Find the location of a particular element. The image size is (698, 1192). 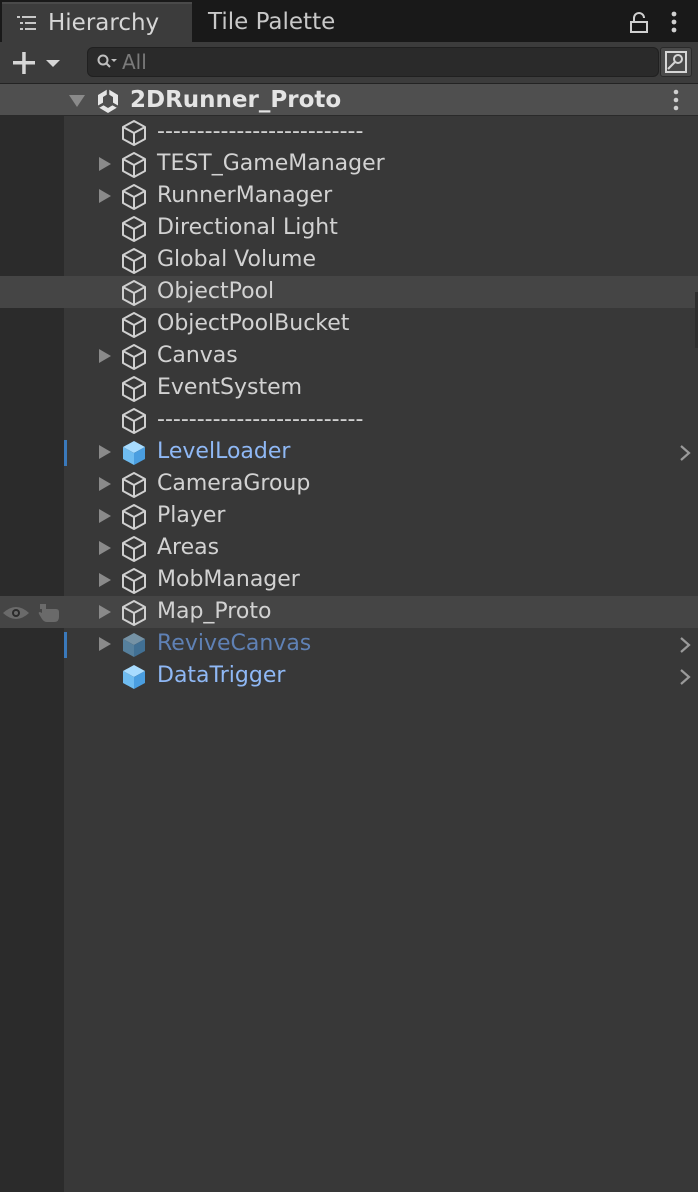

hierarchy-item: MobManager is located at coordinates (349, 580).